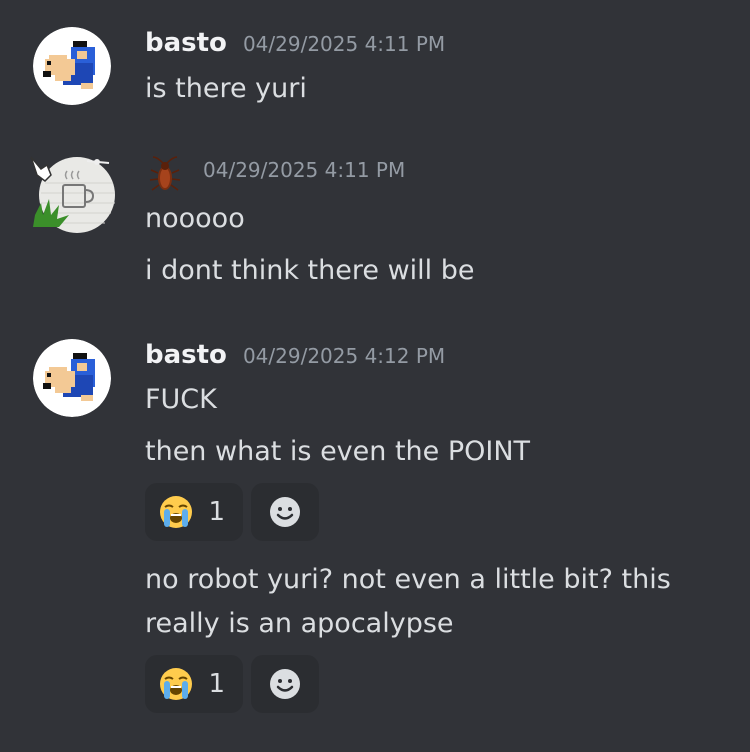  Describe the element at coordinates (181, 399) in the screenshot. I see `message-text: FUCK` at that location.